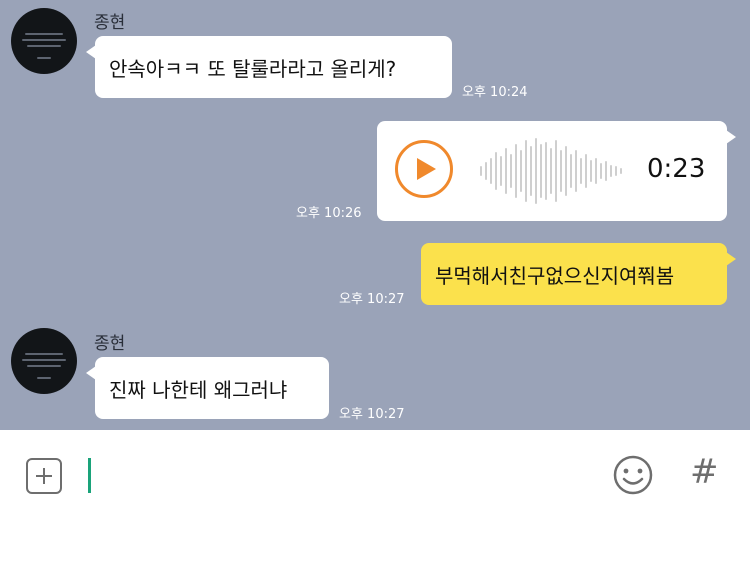 The width and height of the screenshot is (750, 587). Describe the element at coordinates (551, 171) in the screenshot. I see `waveform-graphic` at that location.